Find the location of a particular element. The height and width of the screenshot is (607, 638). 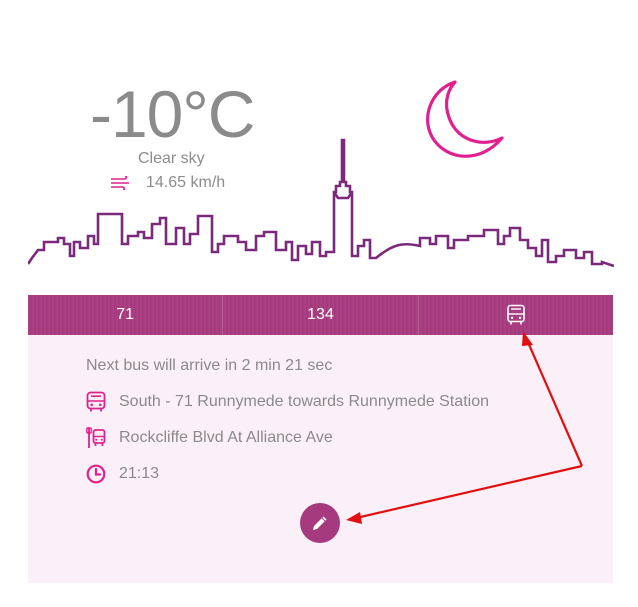

tab-route-134: 134 is located at coordinates (321, 315).